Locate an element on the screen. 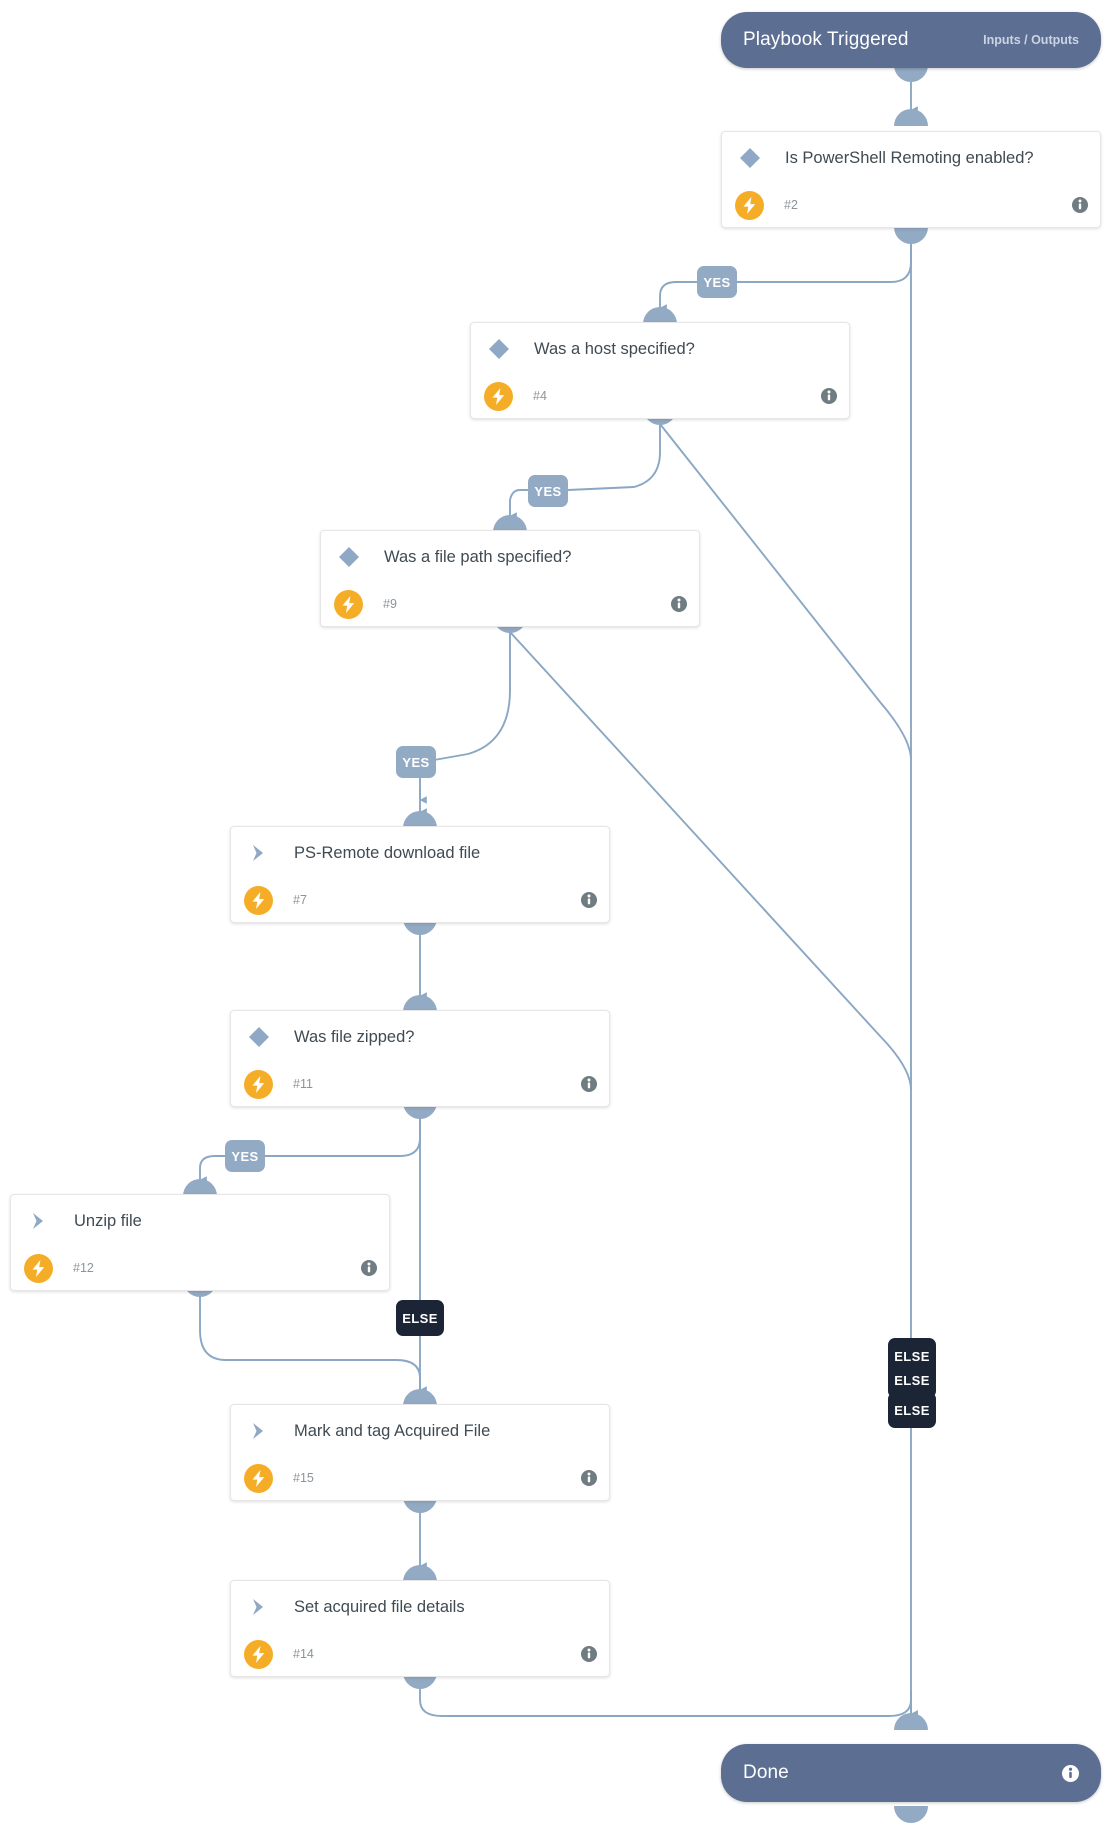  card-title: Is PowerShell Remoting enabled? is located at coordinates (909, 157).